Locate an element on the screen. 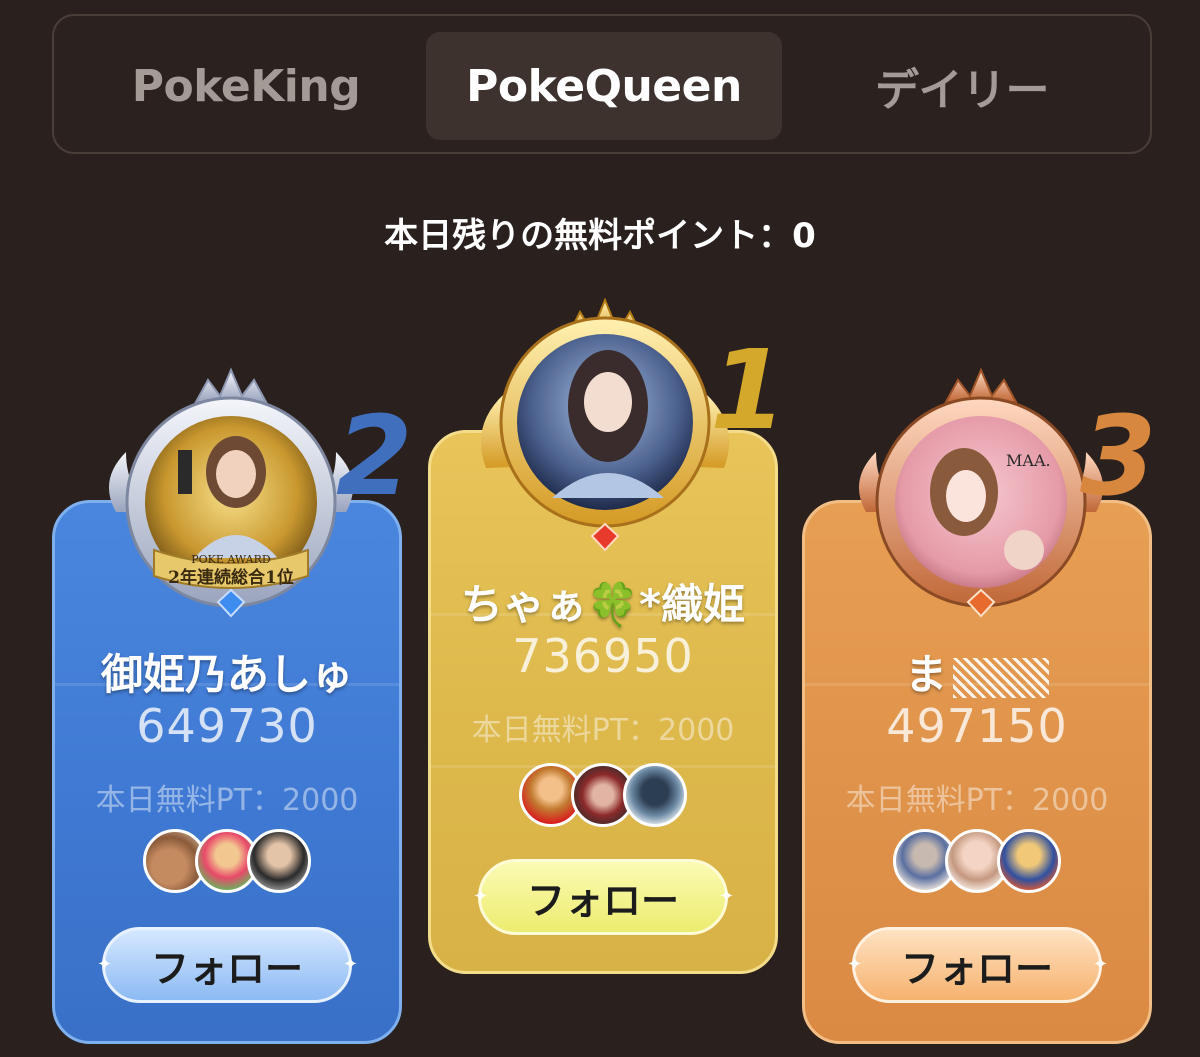  rank-number: 3 is located at coordinates (1118, 456).